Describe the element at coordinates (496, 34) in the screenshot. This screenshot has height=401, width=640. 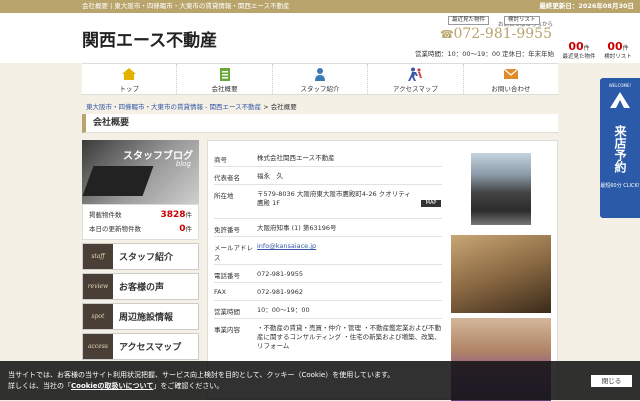
I see `phone-number: 072-981-9955` at that location.